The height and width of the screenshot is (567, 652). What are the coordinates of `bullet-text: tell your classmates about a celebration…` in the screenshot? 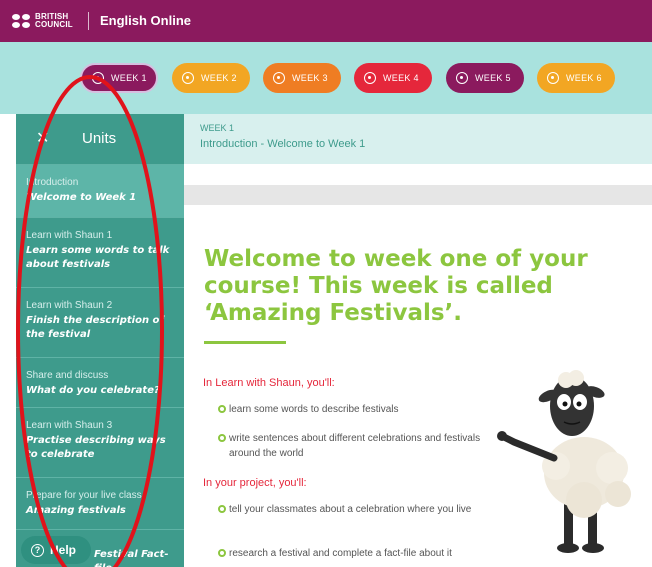 It's located at (350, 509).